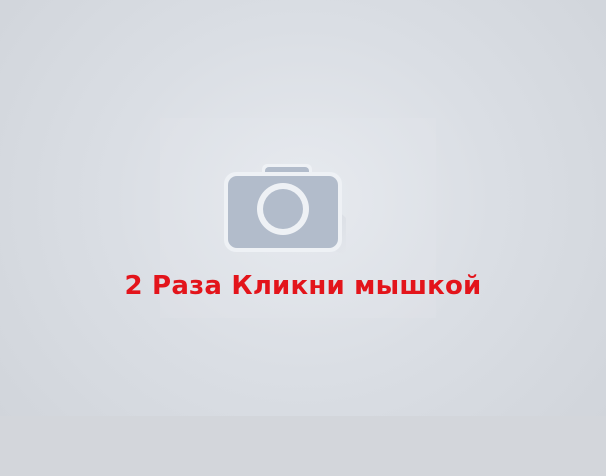 This screenshot has width=606, height=476. Describe the element at coordinates (303, 446) in the screenshot. I see `bottom-band` at that location.